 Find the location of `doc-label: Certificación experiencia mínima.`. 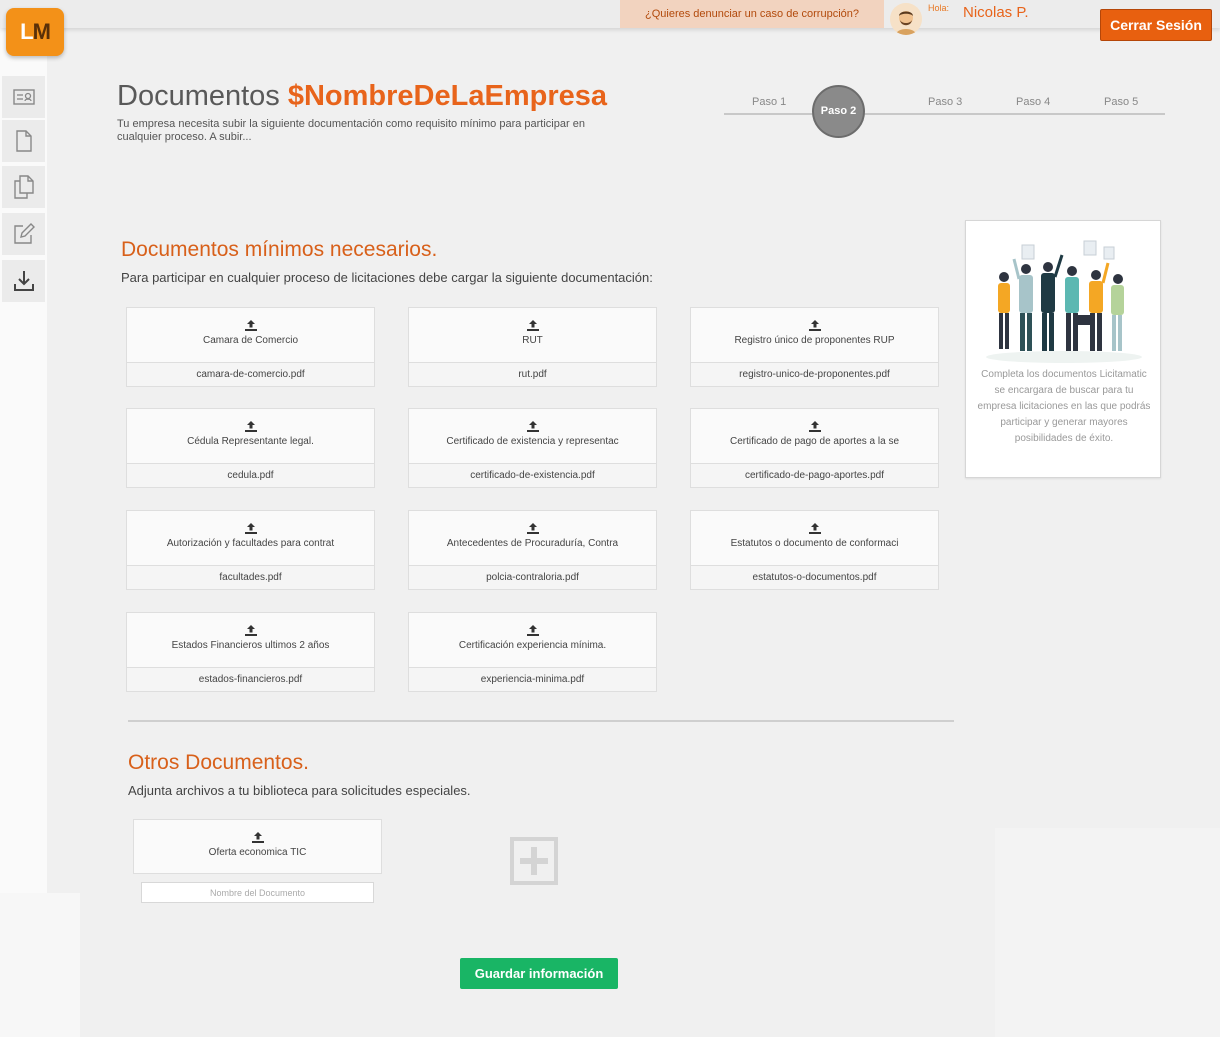

doc-label: Certificación experiencia mínima. is located at coordinates (532, 645).